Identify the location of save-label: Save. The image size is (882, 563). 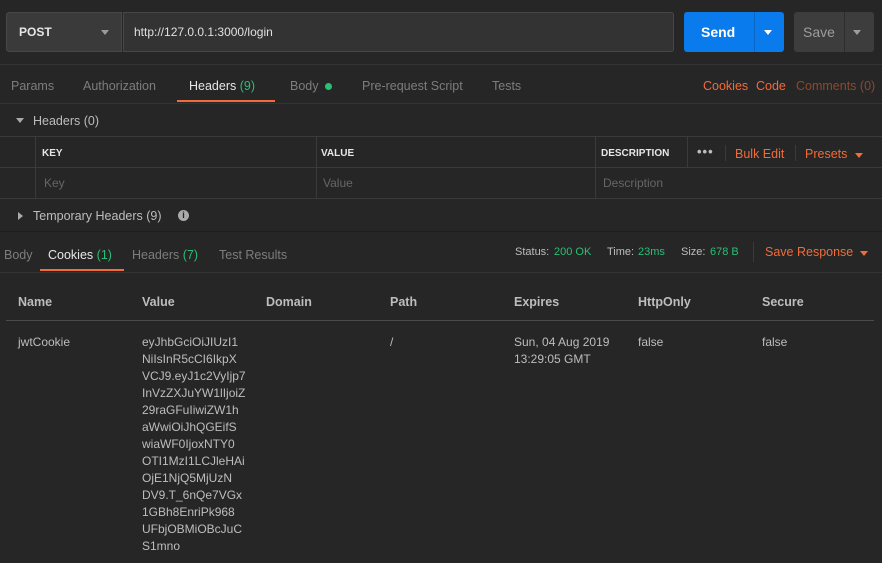
(819, 32).